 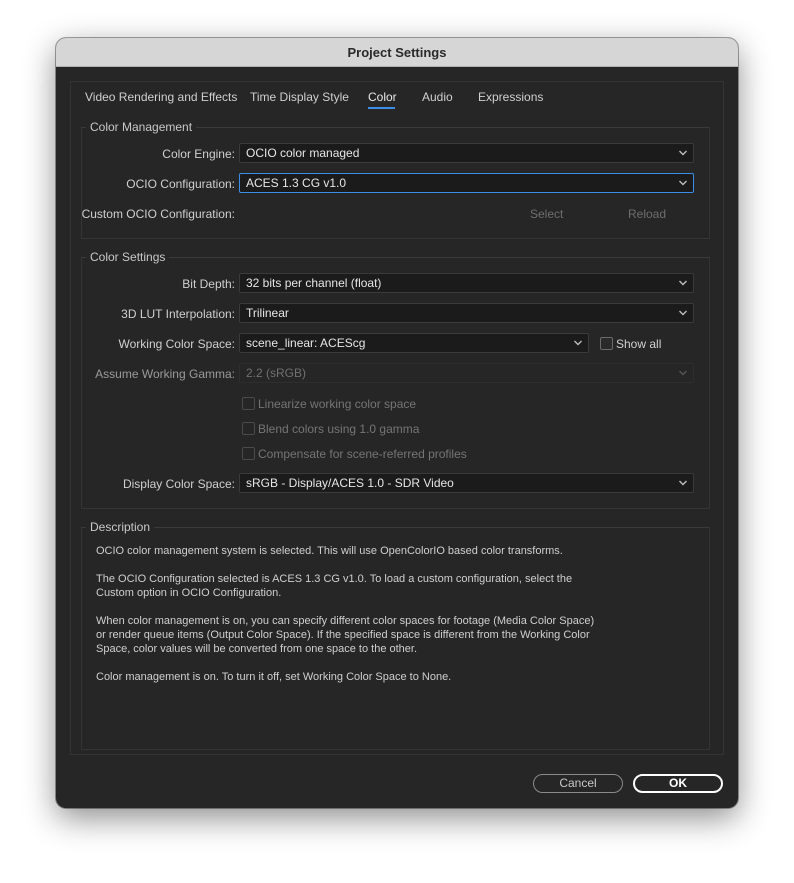 I want to click on color-engine-value: OCIO color managed, so click(x=303, y=153).